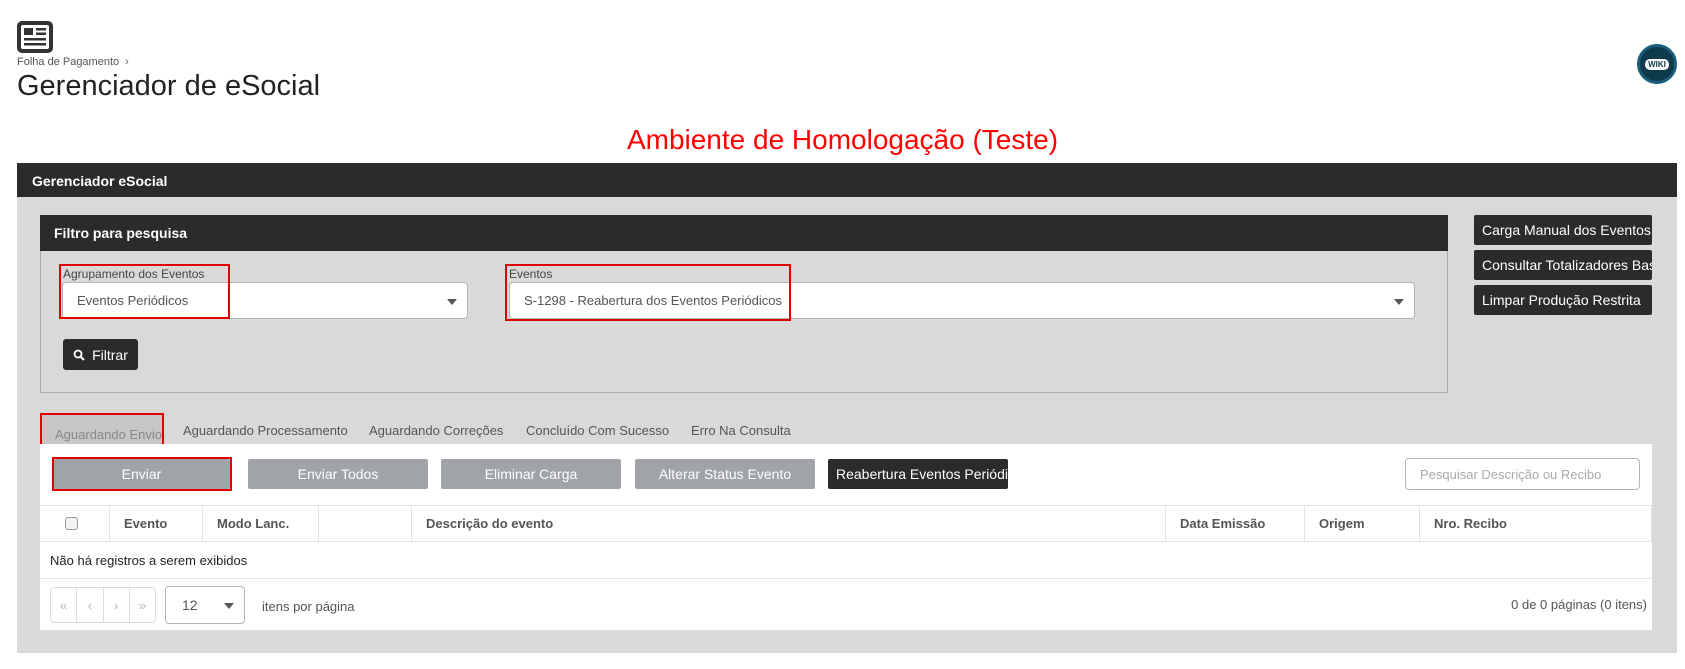 This screenshot has height=669, width=1685. Describe the element at coordinates (788, 523) in the screenshot. I see `col-descricao: Descrição do evento` at that location.